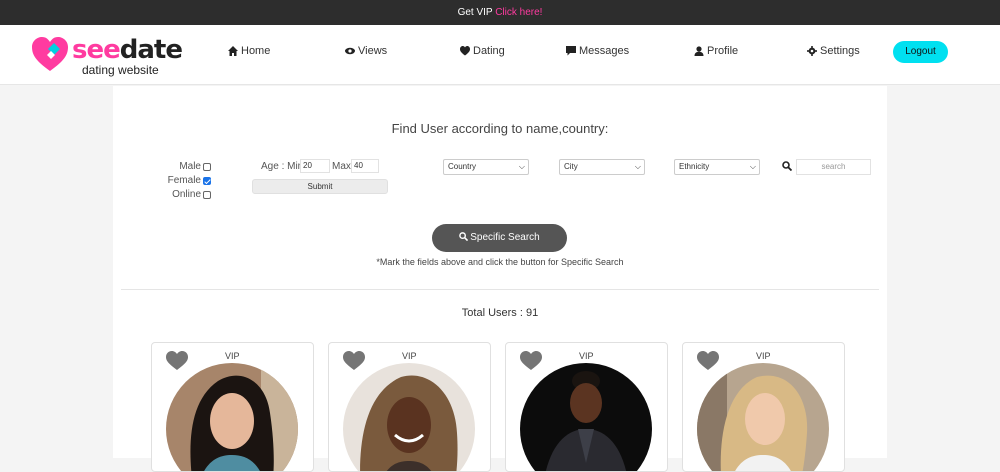  I want to click on brand-see: see, so click(96, 50).